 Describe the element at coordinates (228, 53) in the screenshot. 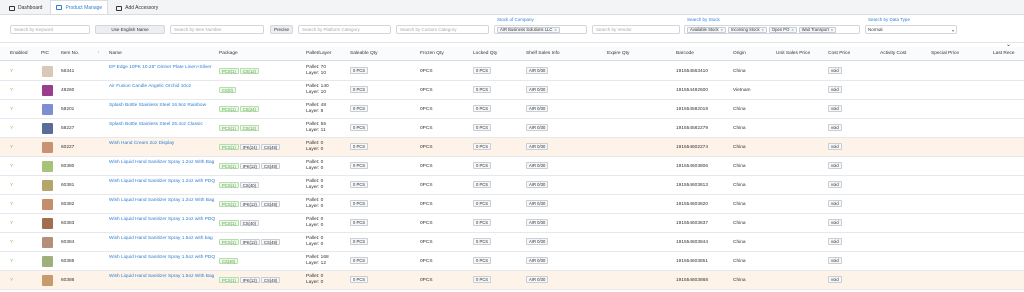

I see `col-package: Package` at that location.